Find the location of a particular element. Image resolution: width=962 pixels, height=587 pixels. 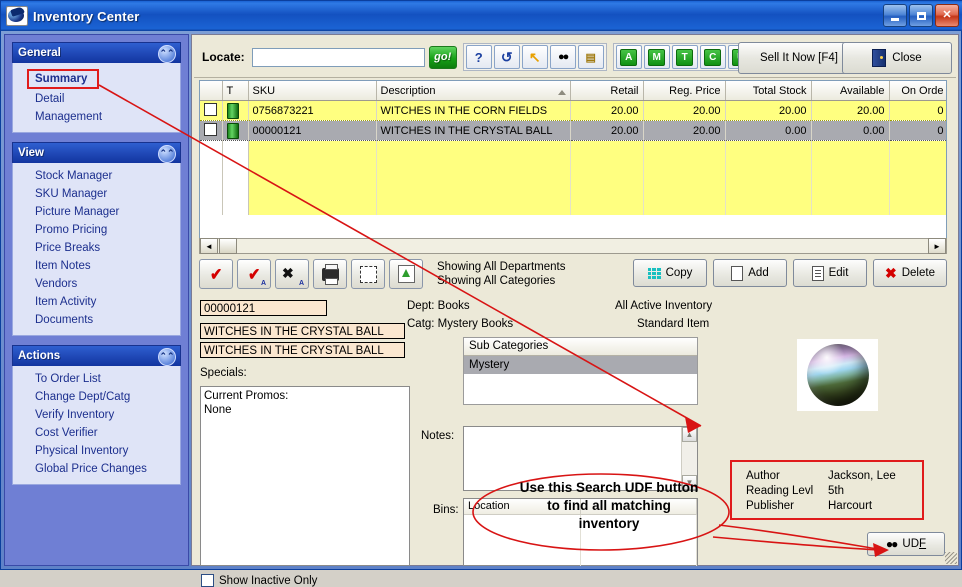

edit-button: Edit is located at coordinates (830, 273).